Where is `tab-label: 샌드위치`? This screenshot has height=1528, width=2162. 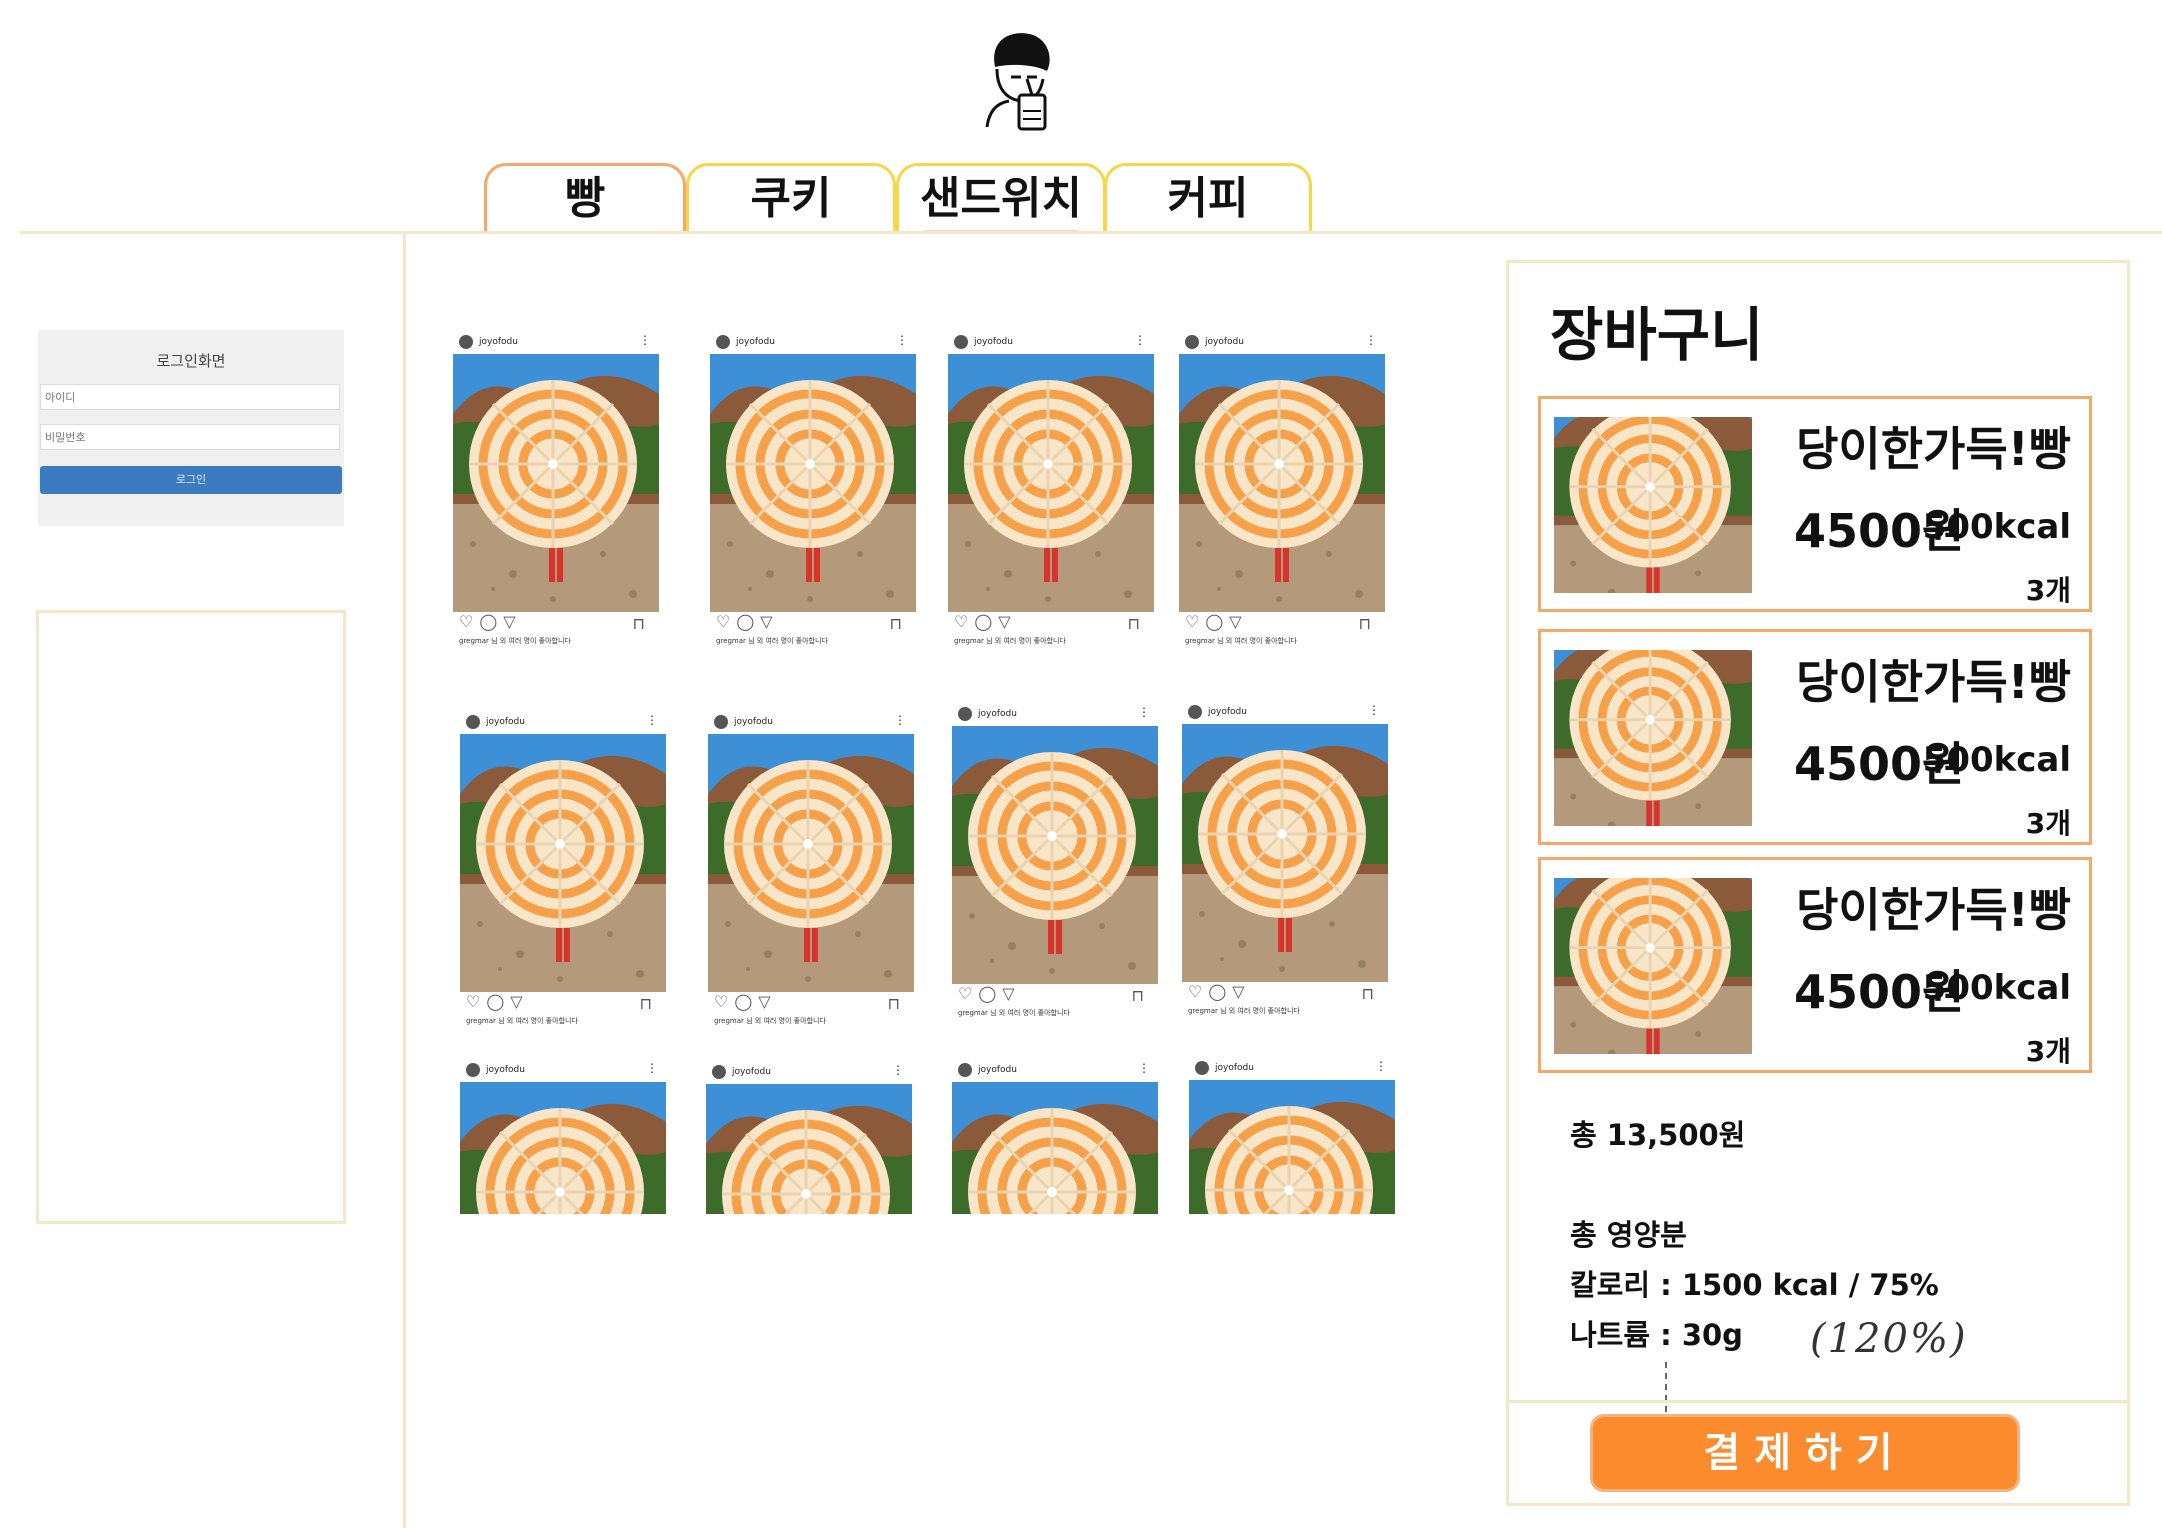 tab-label: 샌드위치 is located at coordinates (1001, 198).